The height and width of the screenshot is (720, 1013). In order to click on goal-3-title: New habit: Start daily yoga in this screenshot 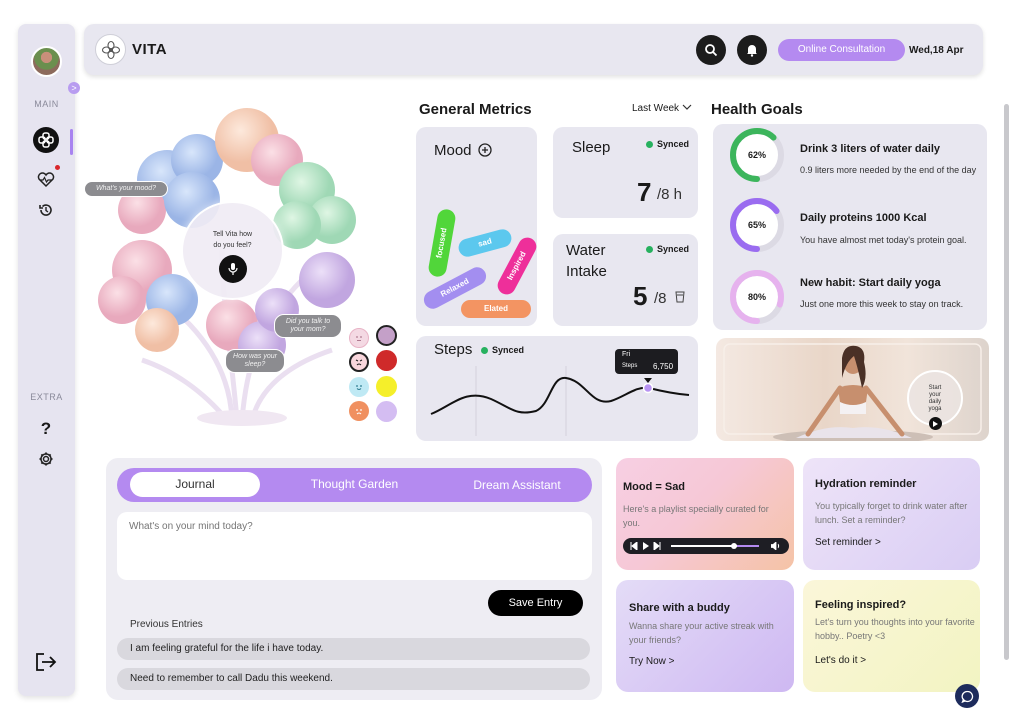, I will do `click(870, 283)`.